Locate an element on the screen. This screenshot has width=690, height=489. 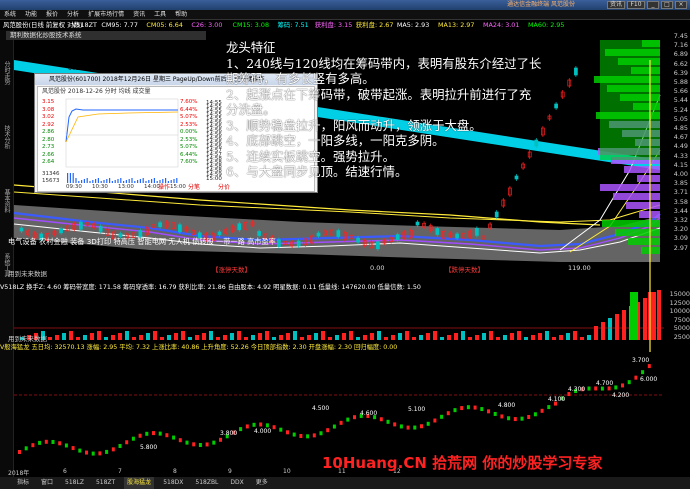
indicator-tab: 指标 is located at coordinates (23, 483).